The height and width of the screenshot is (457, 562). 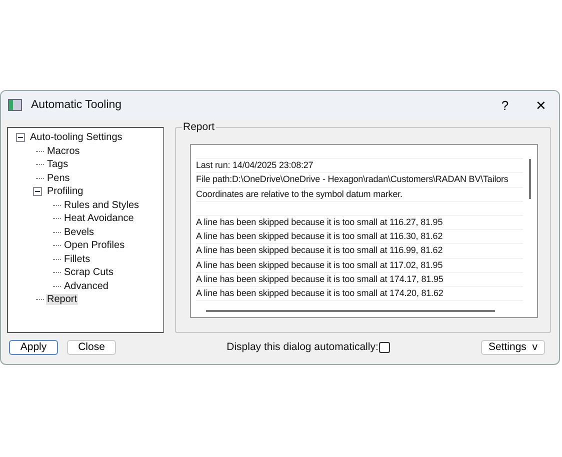 I want to click on log-line: A line has been skipped because it is too small at 116.99, 81.62, so click(x=359, y=251).